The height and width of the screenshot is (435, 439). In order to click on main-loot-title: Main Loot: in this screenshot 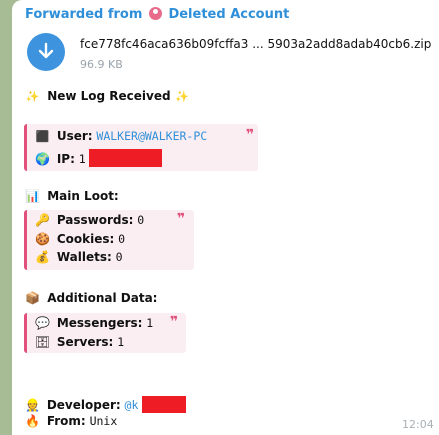, I will do `click(83, 196)`.